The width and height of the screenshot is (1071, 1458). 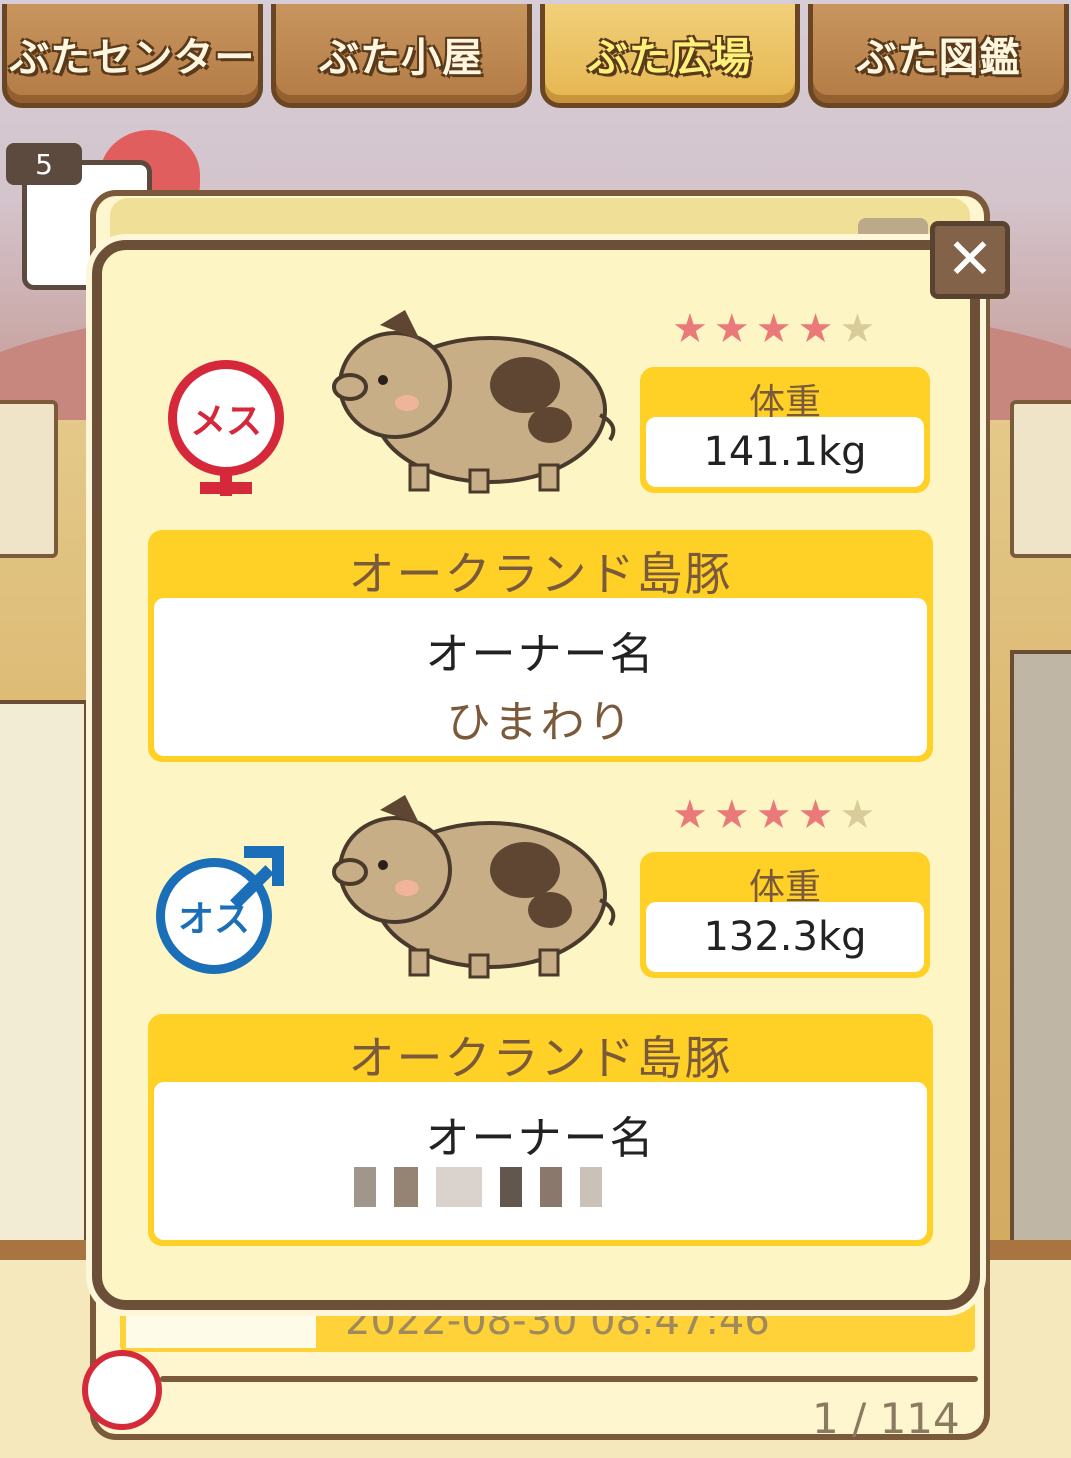 I want to click on tab-buta-zukan: ぶた図鑑, so click(x=938, y=56).